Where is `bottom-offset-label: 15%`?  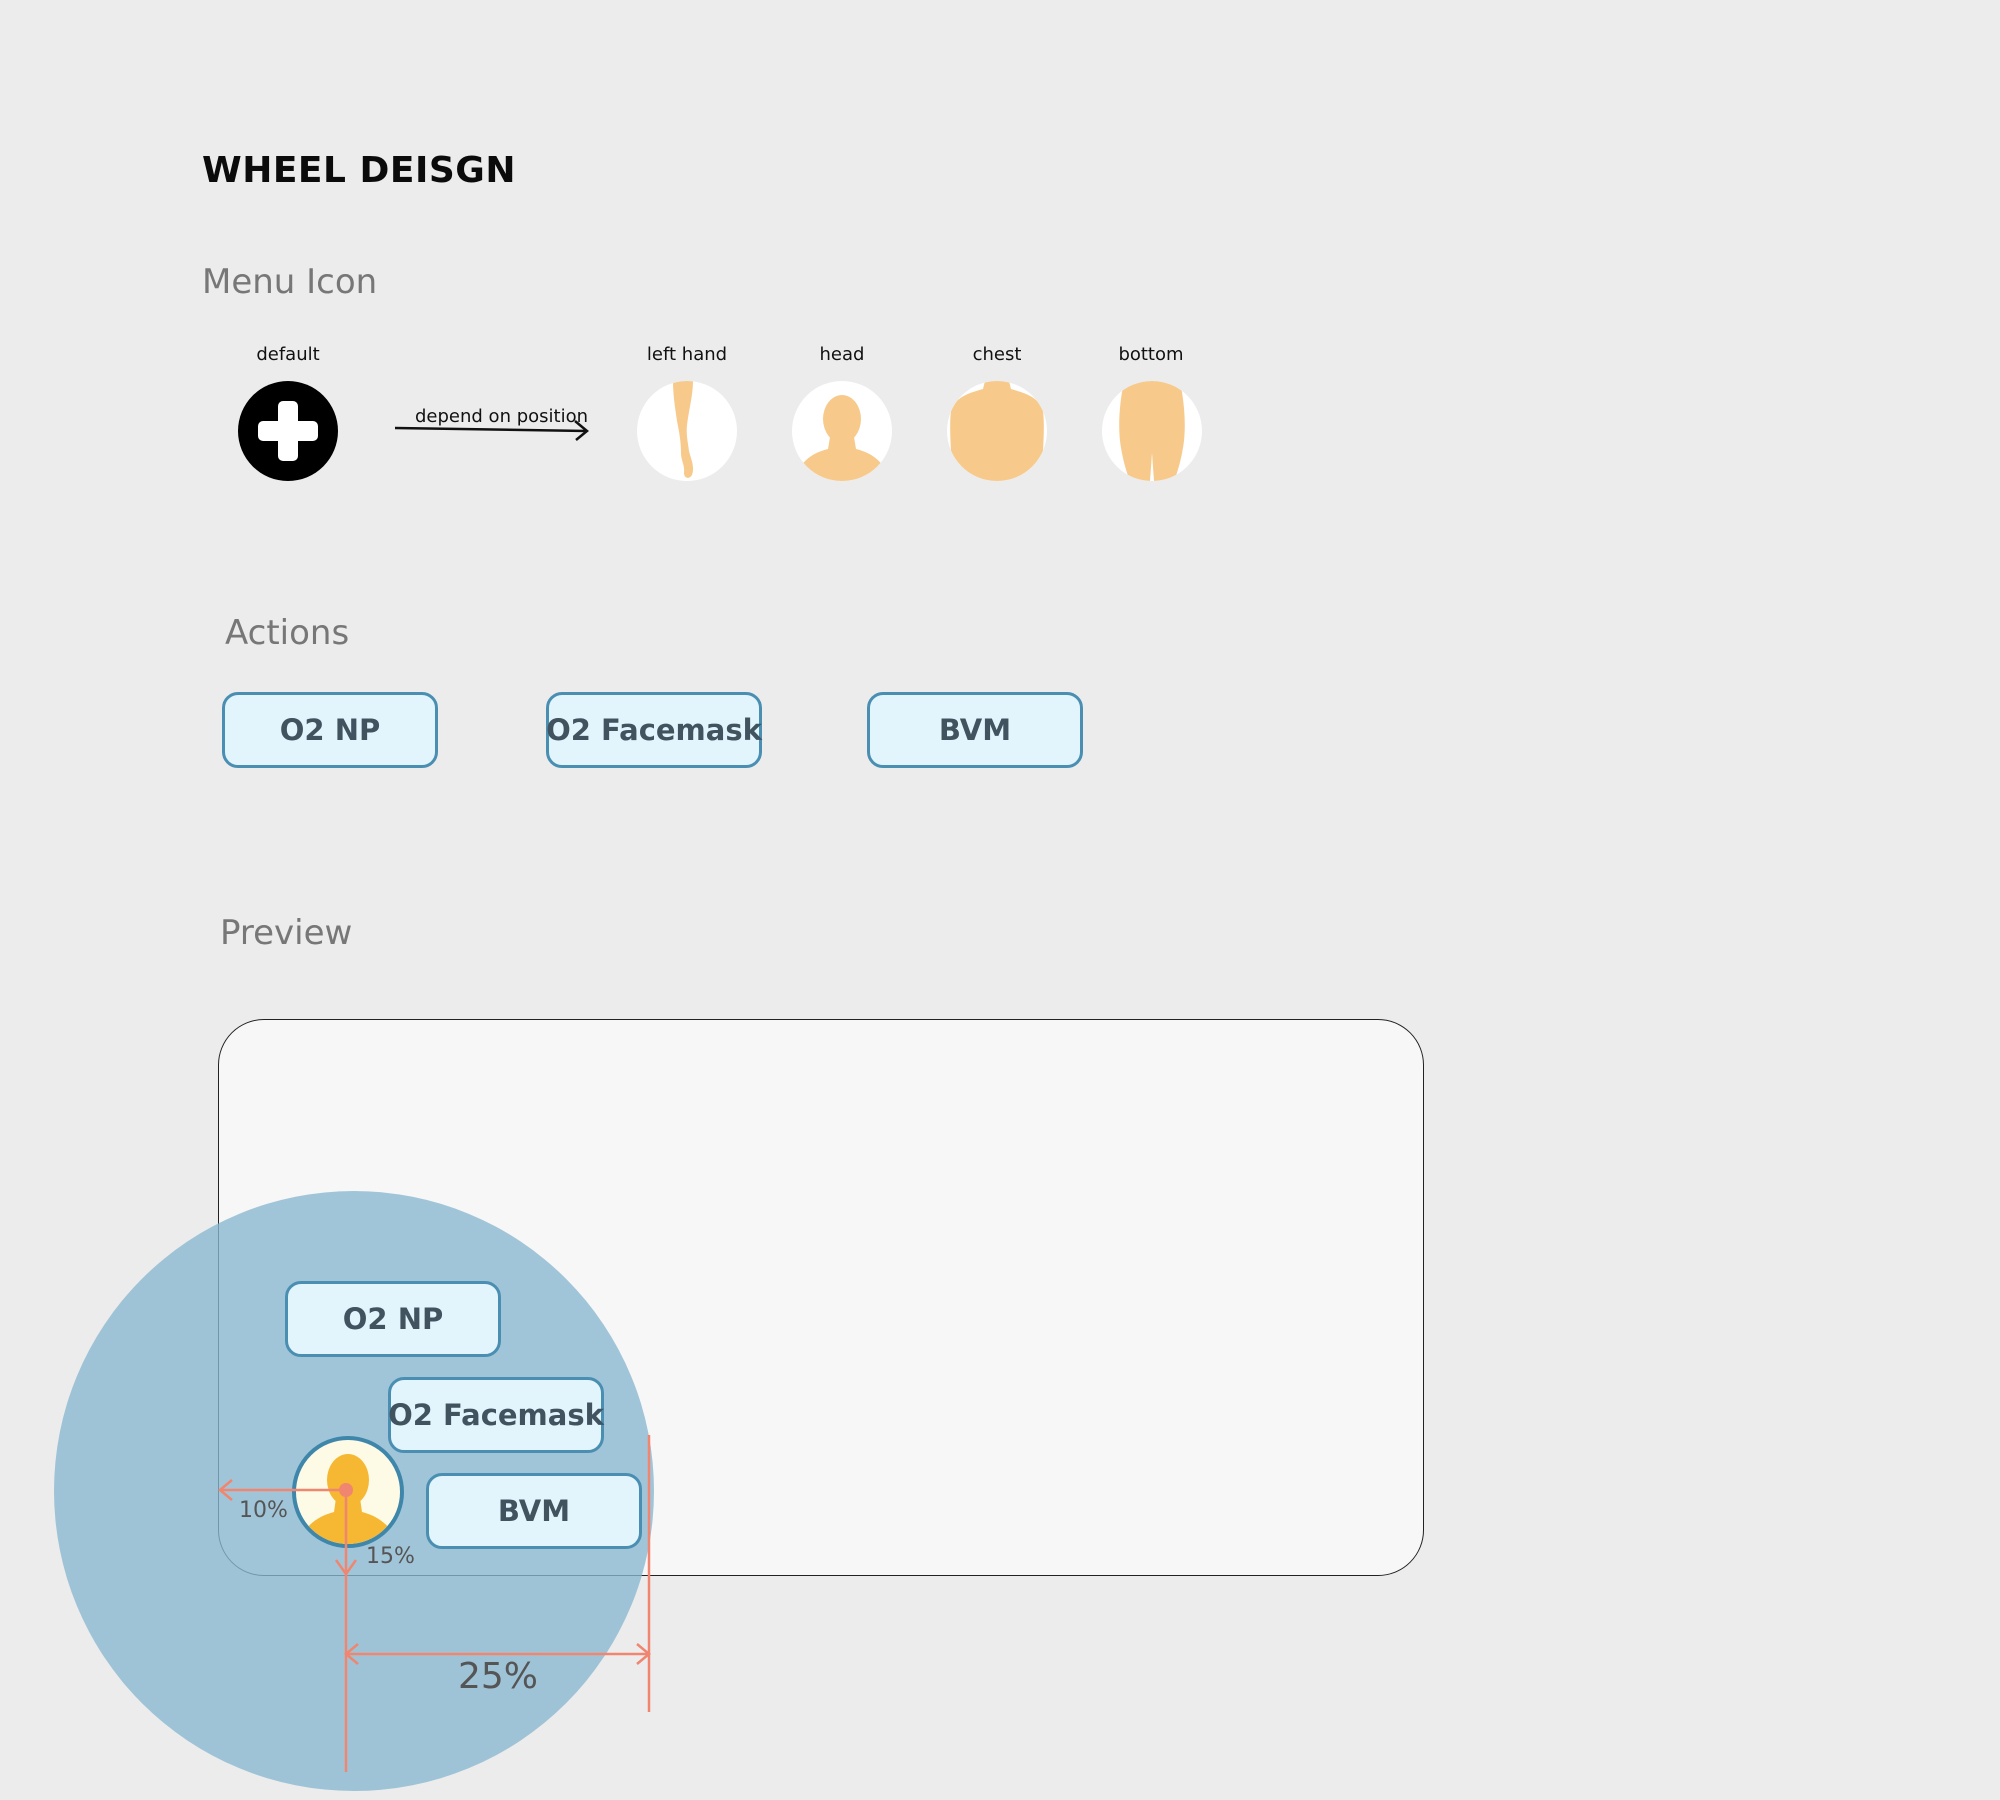
bottom-offset-label: 15% is located at coordinates (390, 1556).